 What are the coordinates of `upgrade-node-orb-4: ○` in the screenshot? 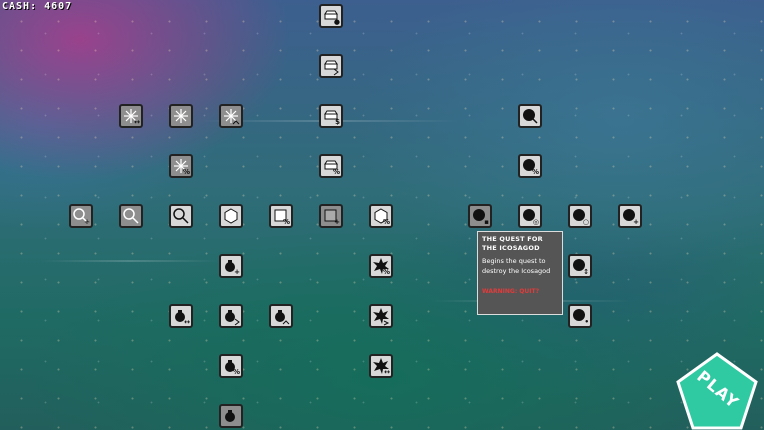 It's located at (580, 216).